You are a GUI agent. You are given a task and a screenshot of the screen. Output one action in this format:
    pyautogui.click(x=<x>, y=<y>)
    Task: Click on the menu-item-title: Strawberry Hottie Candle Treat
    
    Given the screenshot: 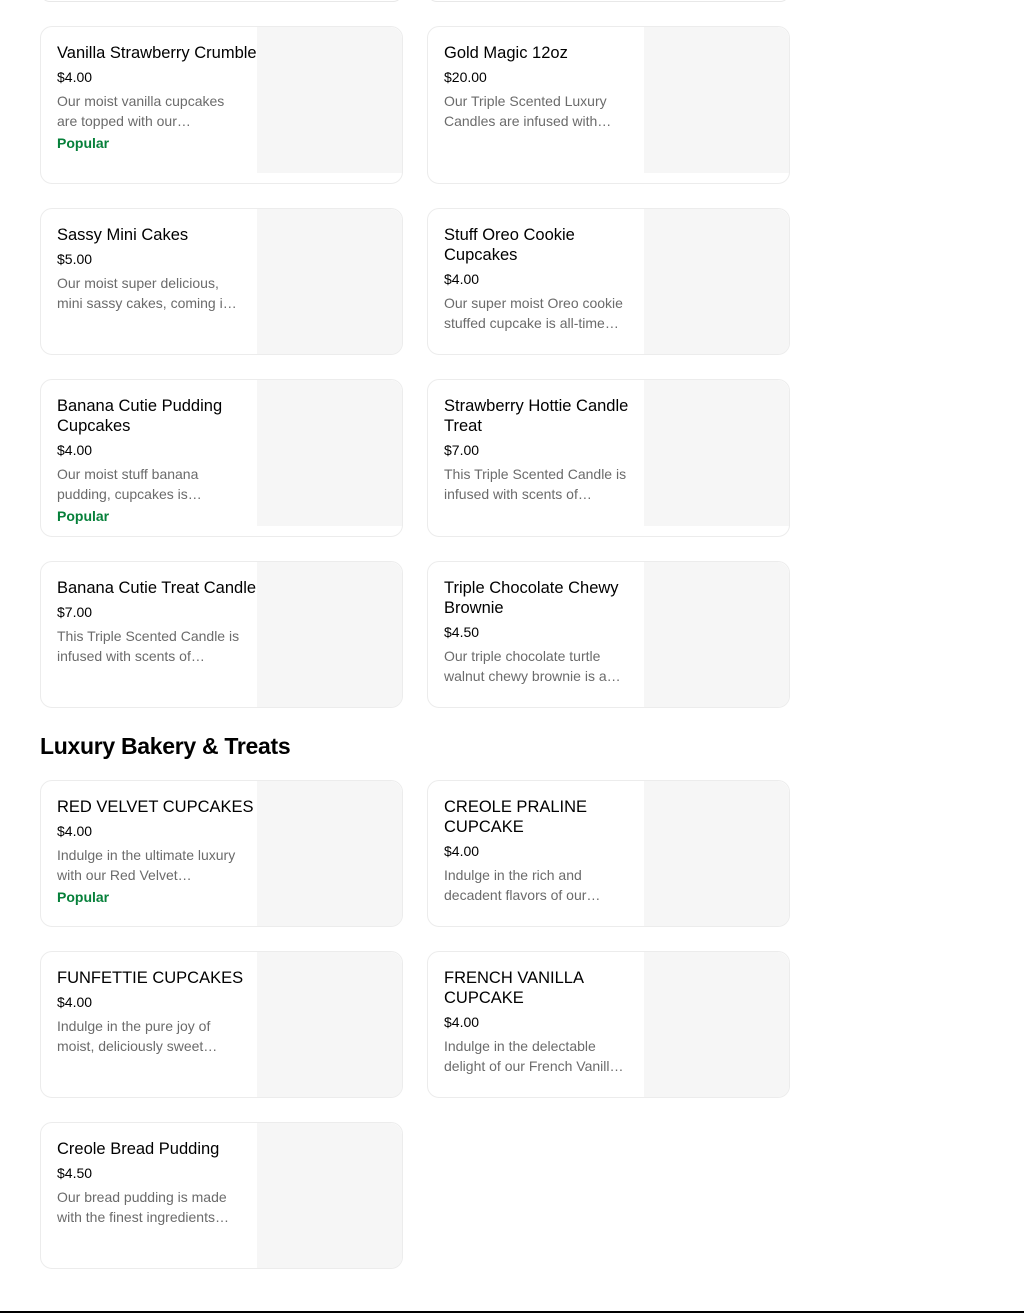 What is the action you would take?
    pyautogui.click(x=536, y=416)
    